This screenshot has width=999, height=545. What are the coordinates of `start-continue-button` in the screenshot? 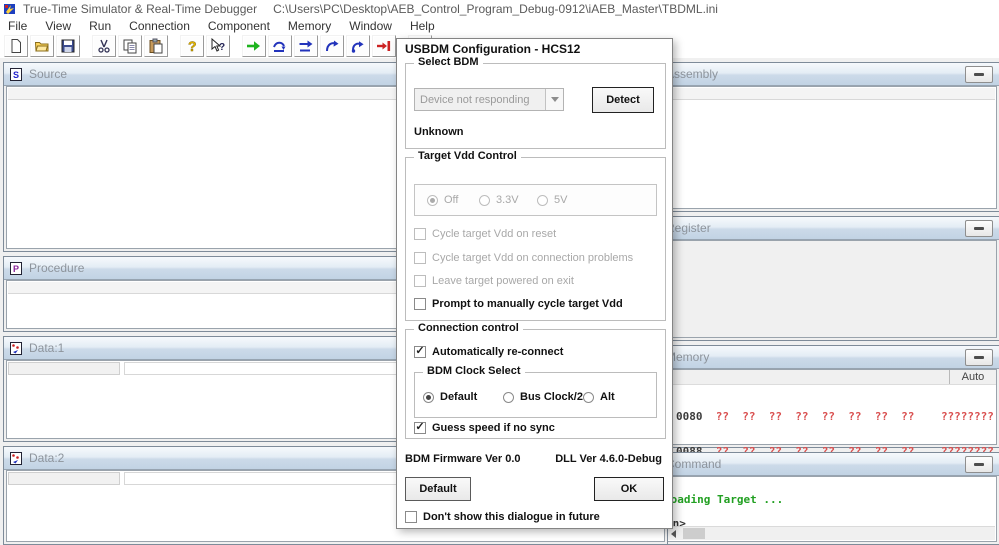 It's located at (254, 46).